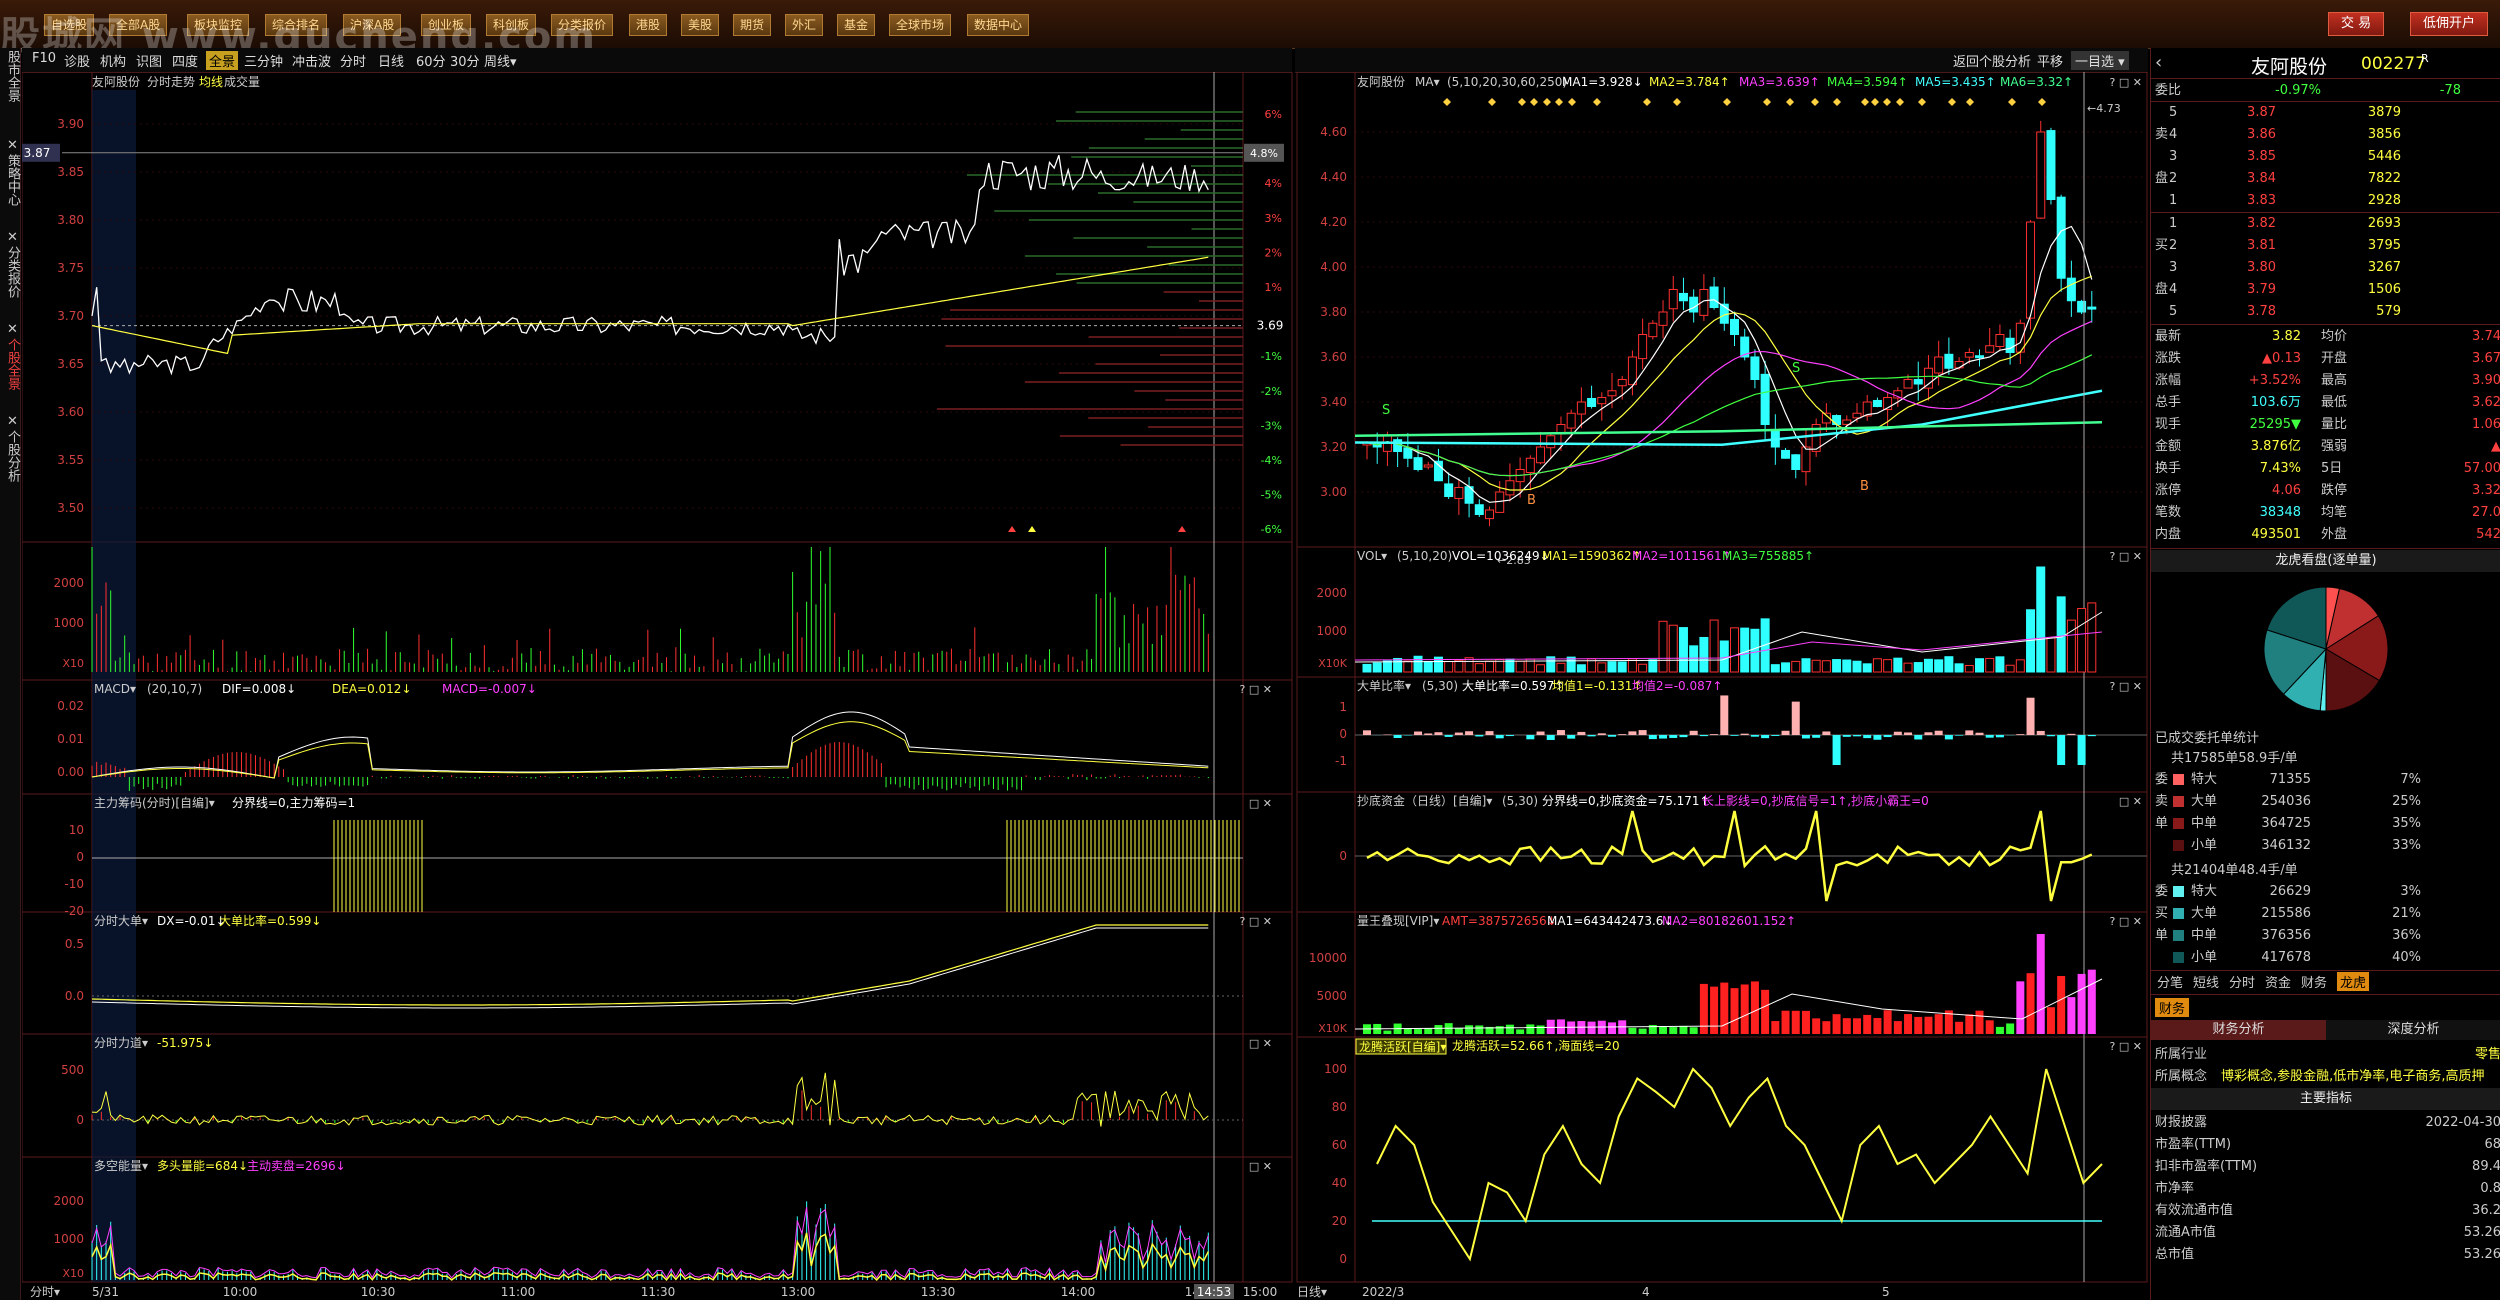 This screenshot has width=2500, height=1300. Describe the element at coordinates (700, 25) in the screenshot. I see `menu-button-9: 美股` at that location.